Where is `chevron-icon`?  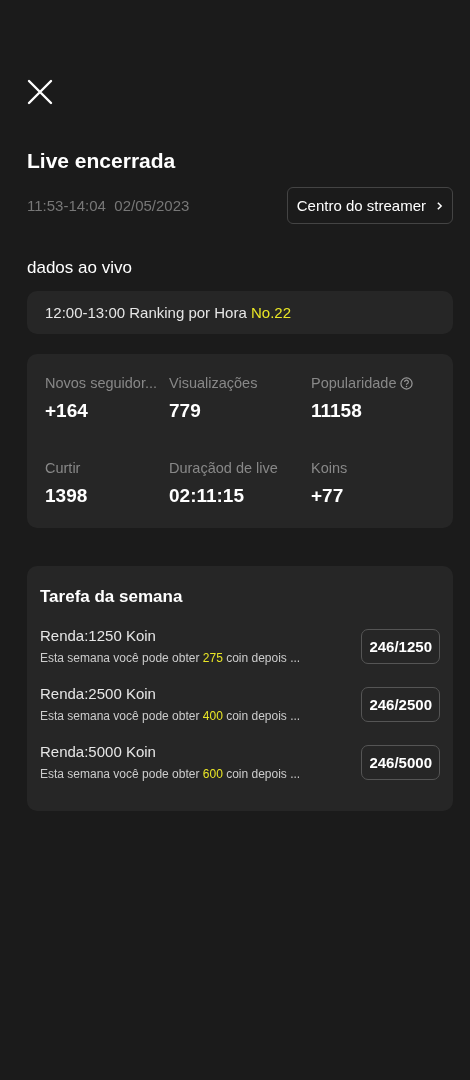
chevron-icon is located at coordinates (439, 205).